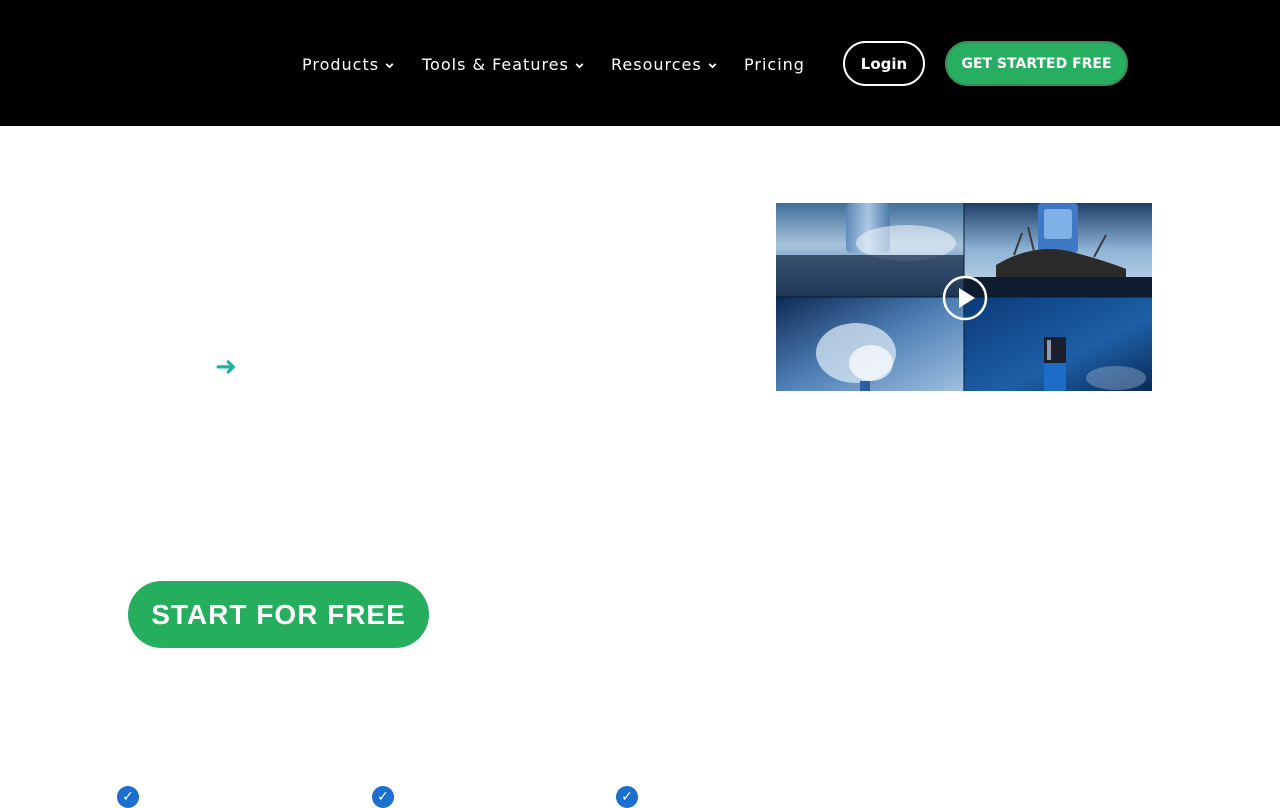 This screenshot has width=1280, height=808. I want to click on nav-item-label: Pricing, so click(774, 64).